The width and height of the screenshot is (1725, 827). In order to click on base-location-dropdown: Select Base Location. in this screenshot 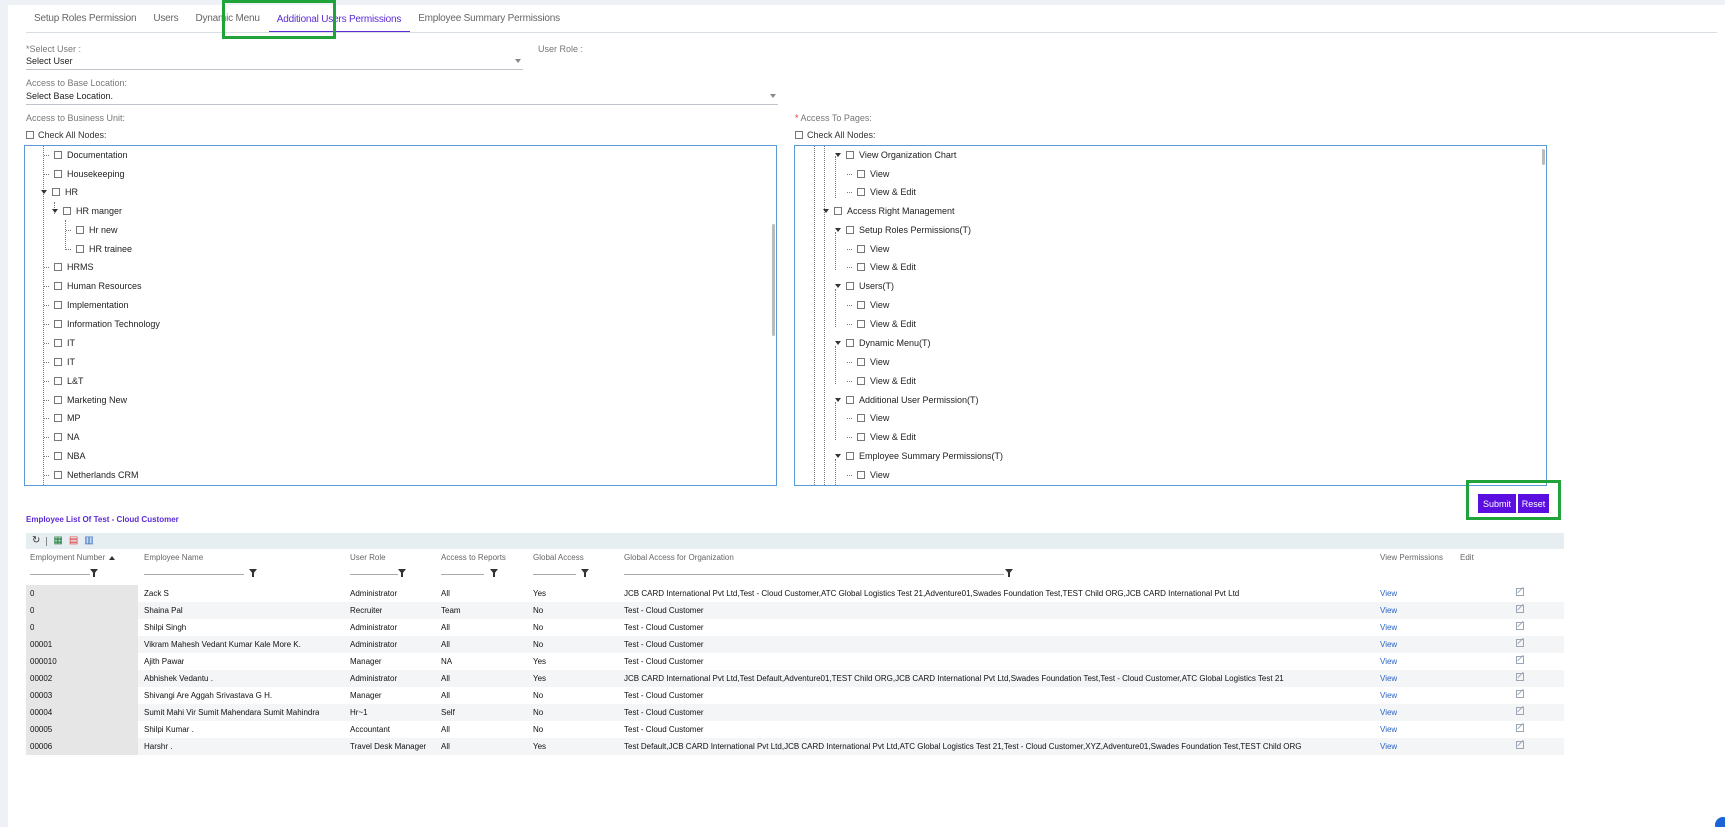, I will do `click(402, 98)`.